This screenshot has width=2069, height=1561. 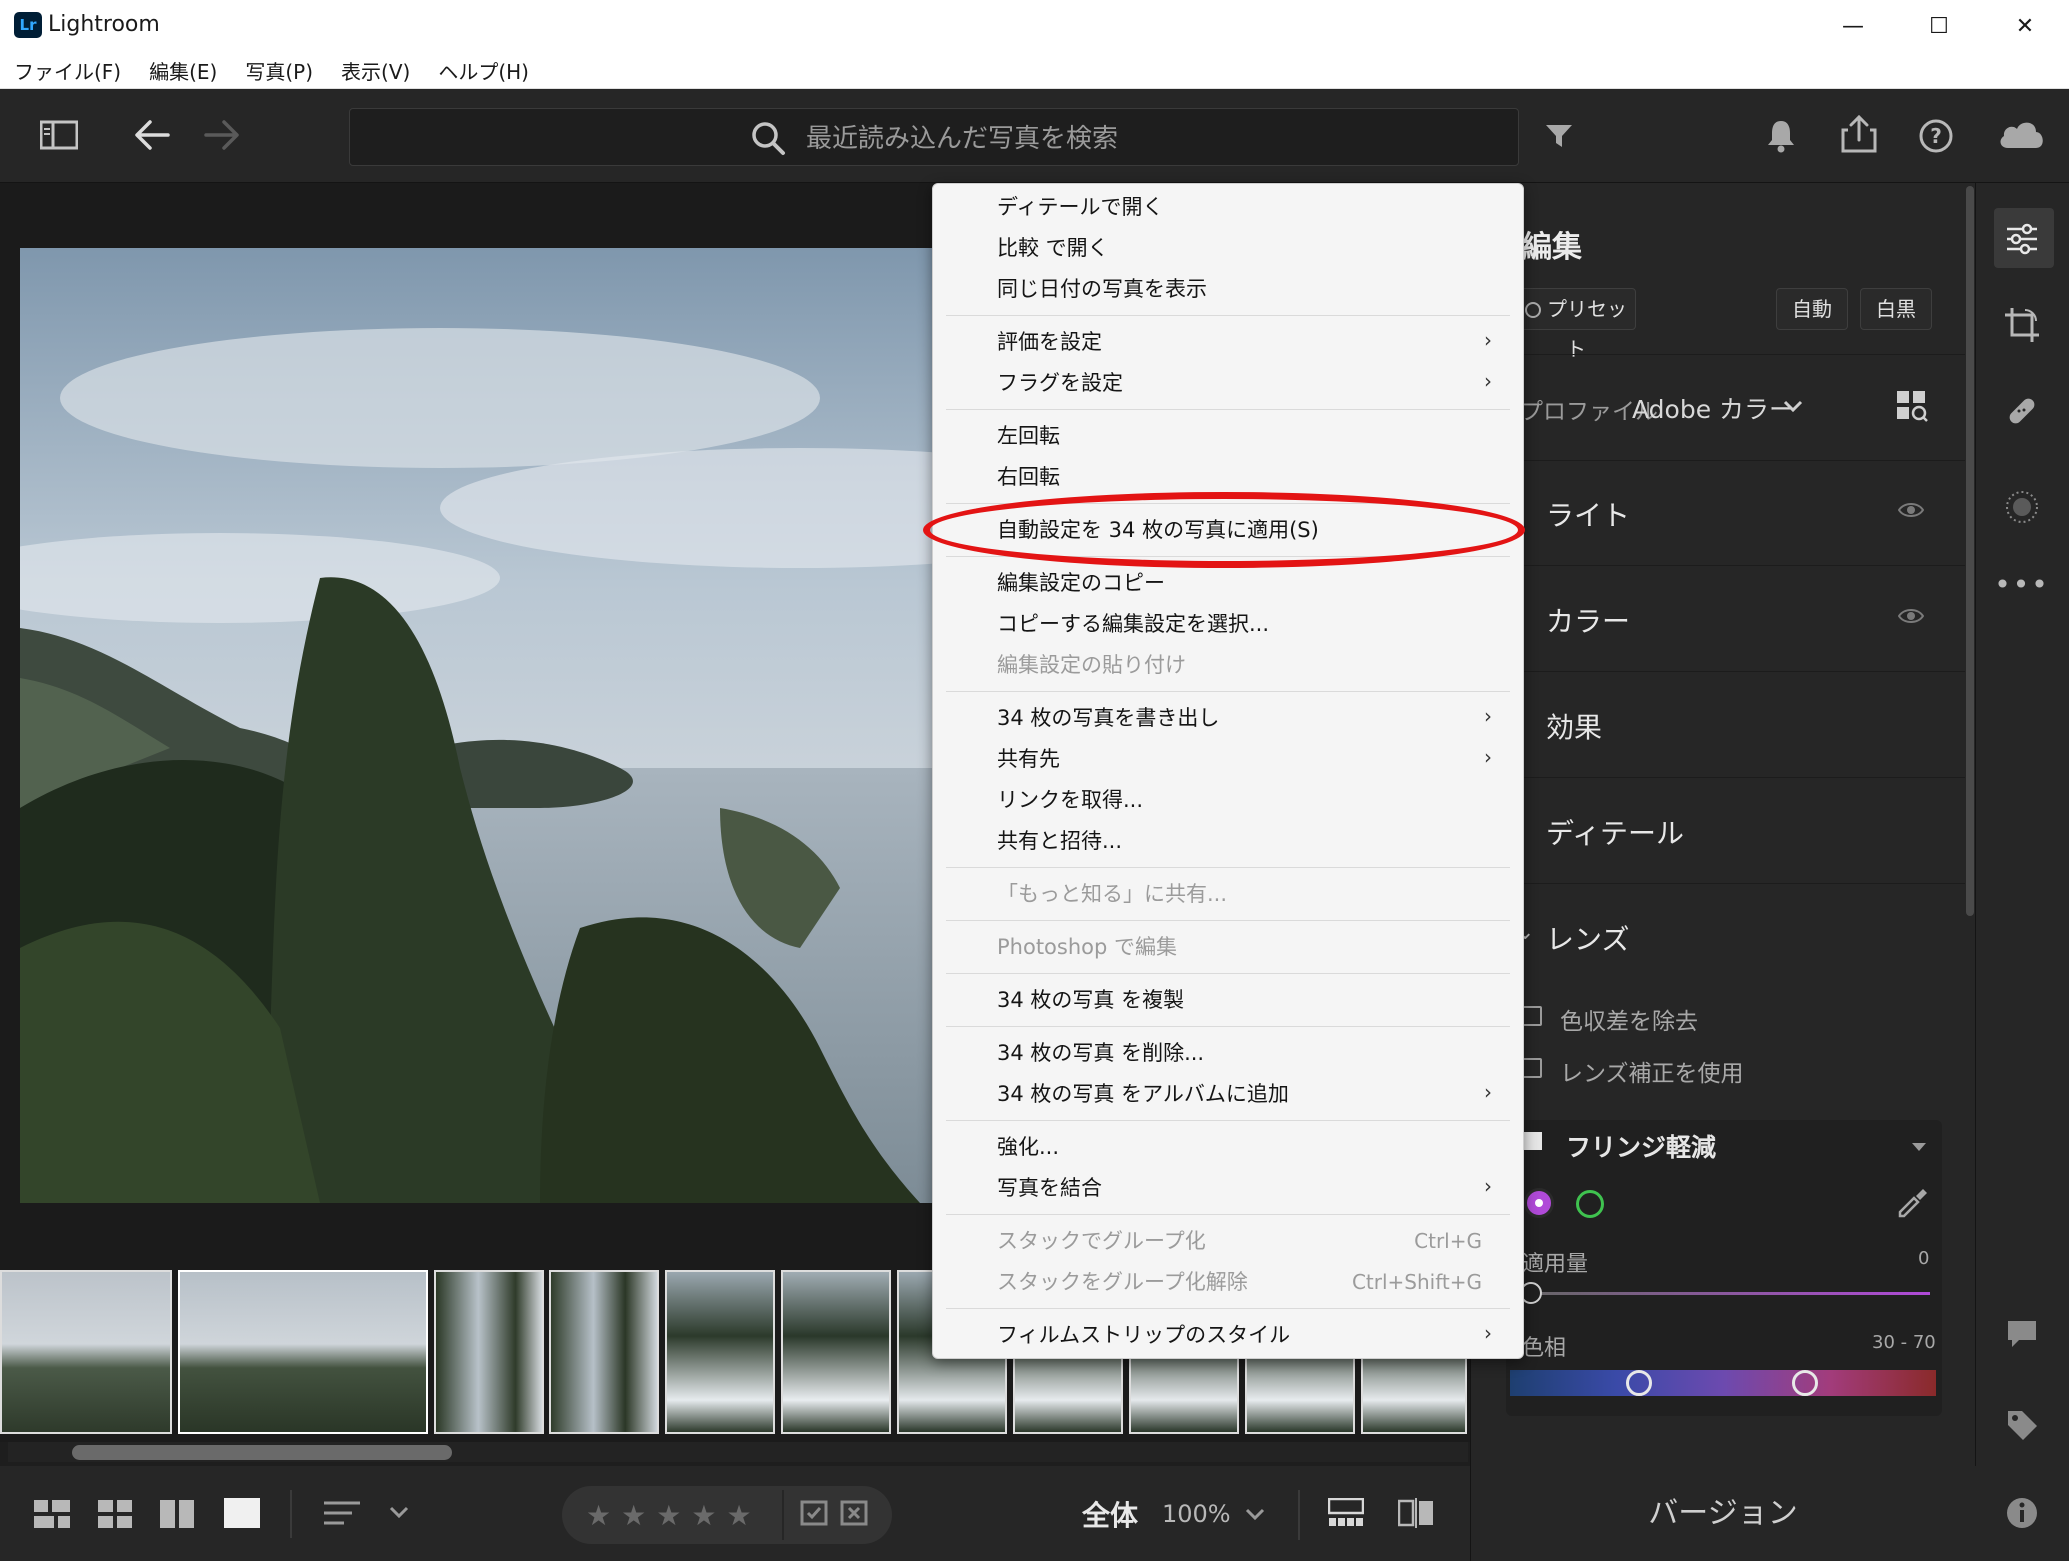 I want to click on filmstrip-toggle-icon, so click(x=1346, y=1514).